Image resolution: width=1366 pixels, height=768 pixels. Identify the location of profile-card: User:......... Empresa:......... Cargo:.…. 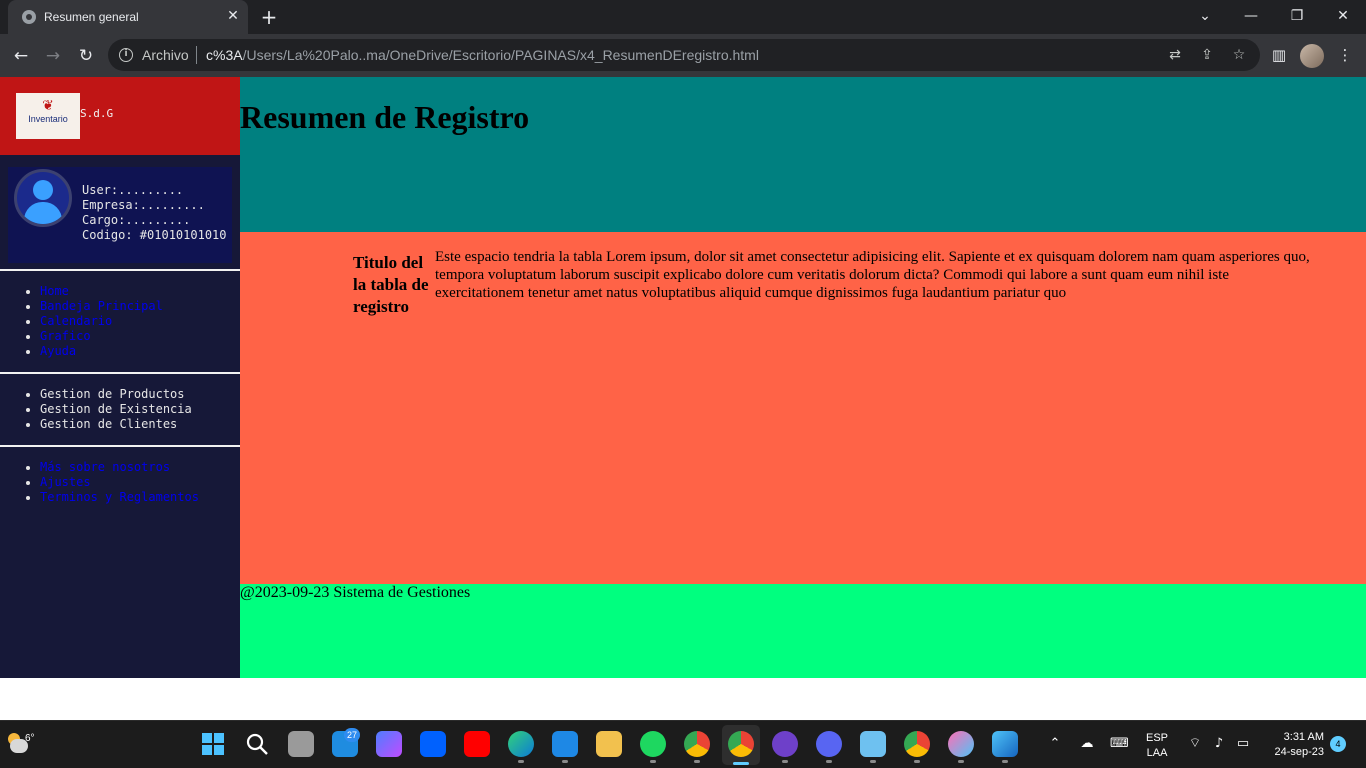
(120, 215).